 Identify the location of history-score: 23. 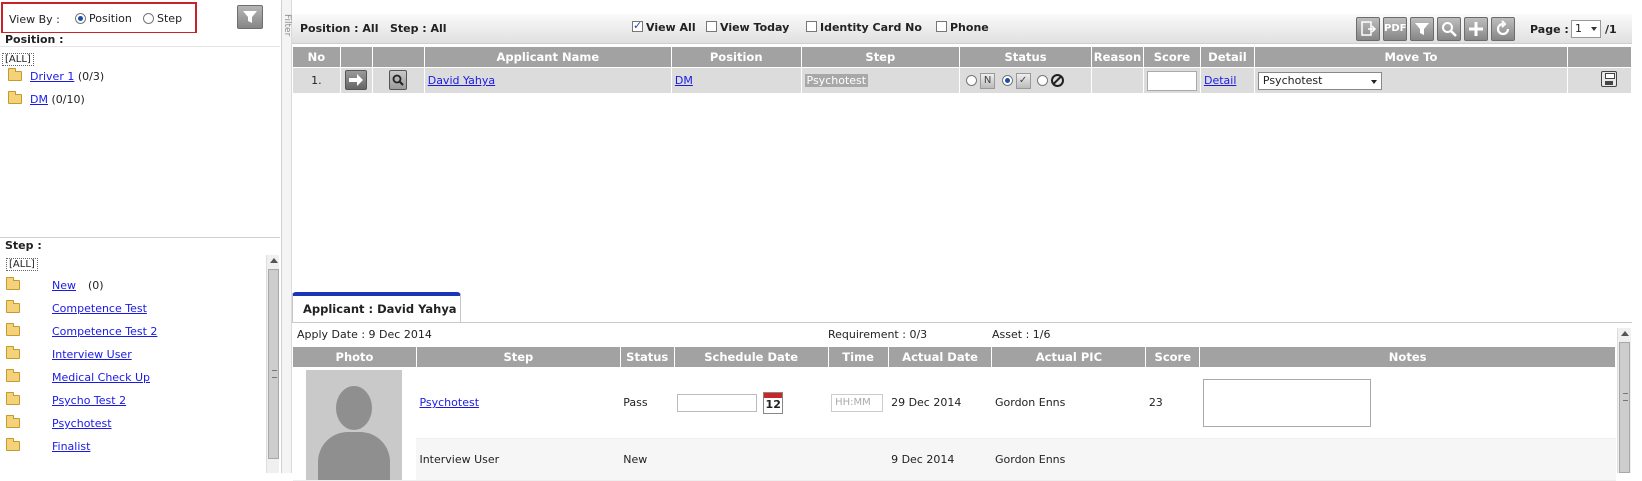
(1172, 403).